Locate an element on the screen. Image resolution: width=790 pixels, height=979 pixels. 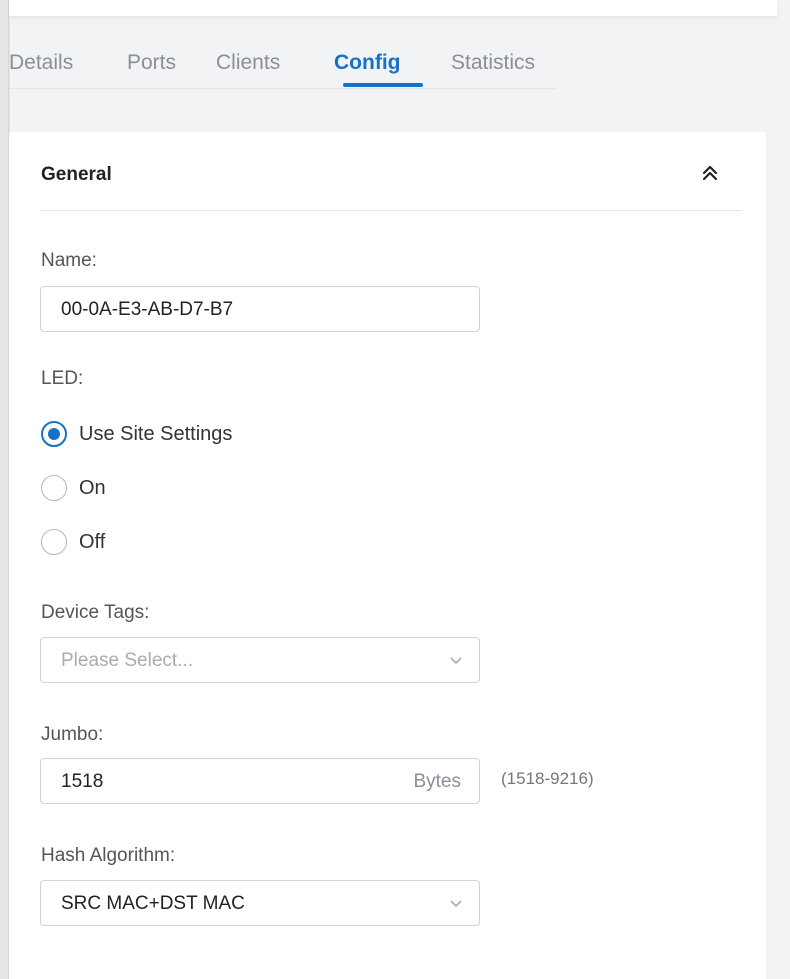
led-option-label: On is located at coordinates (92, 488).